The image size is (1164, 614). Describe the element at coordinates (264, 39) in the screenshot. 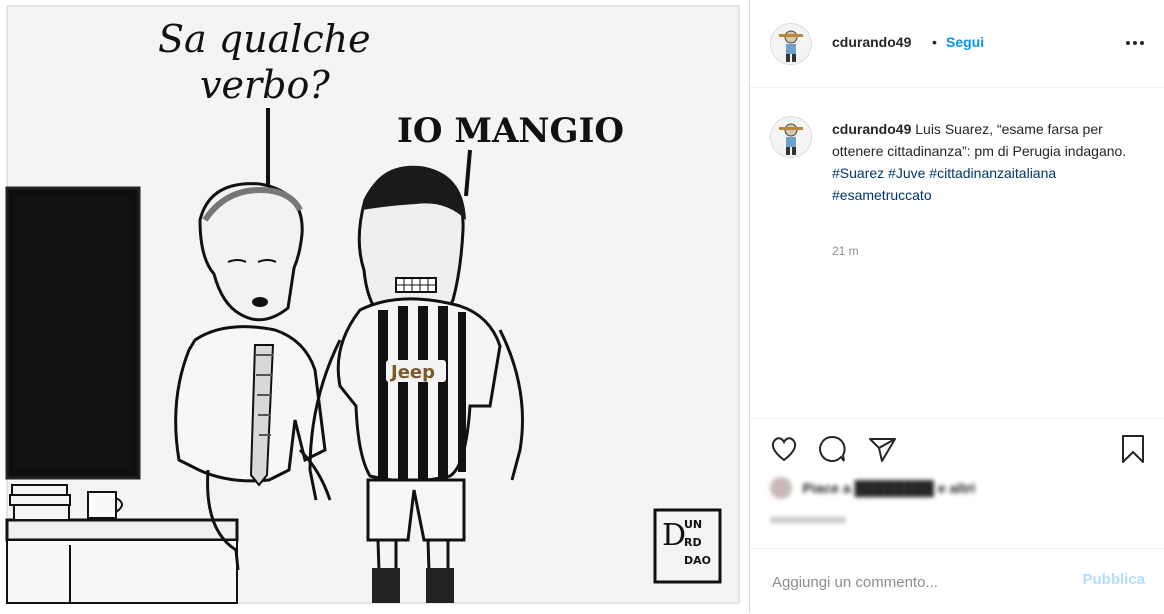

I see `speech-left-line1: Sa qualche` at that location.